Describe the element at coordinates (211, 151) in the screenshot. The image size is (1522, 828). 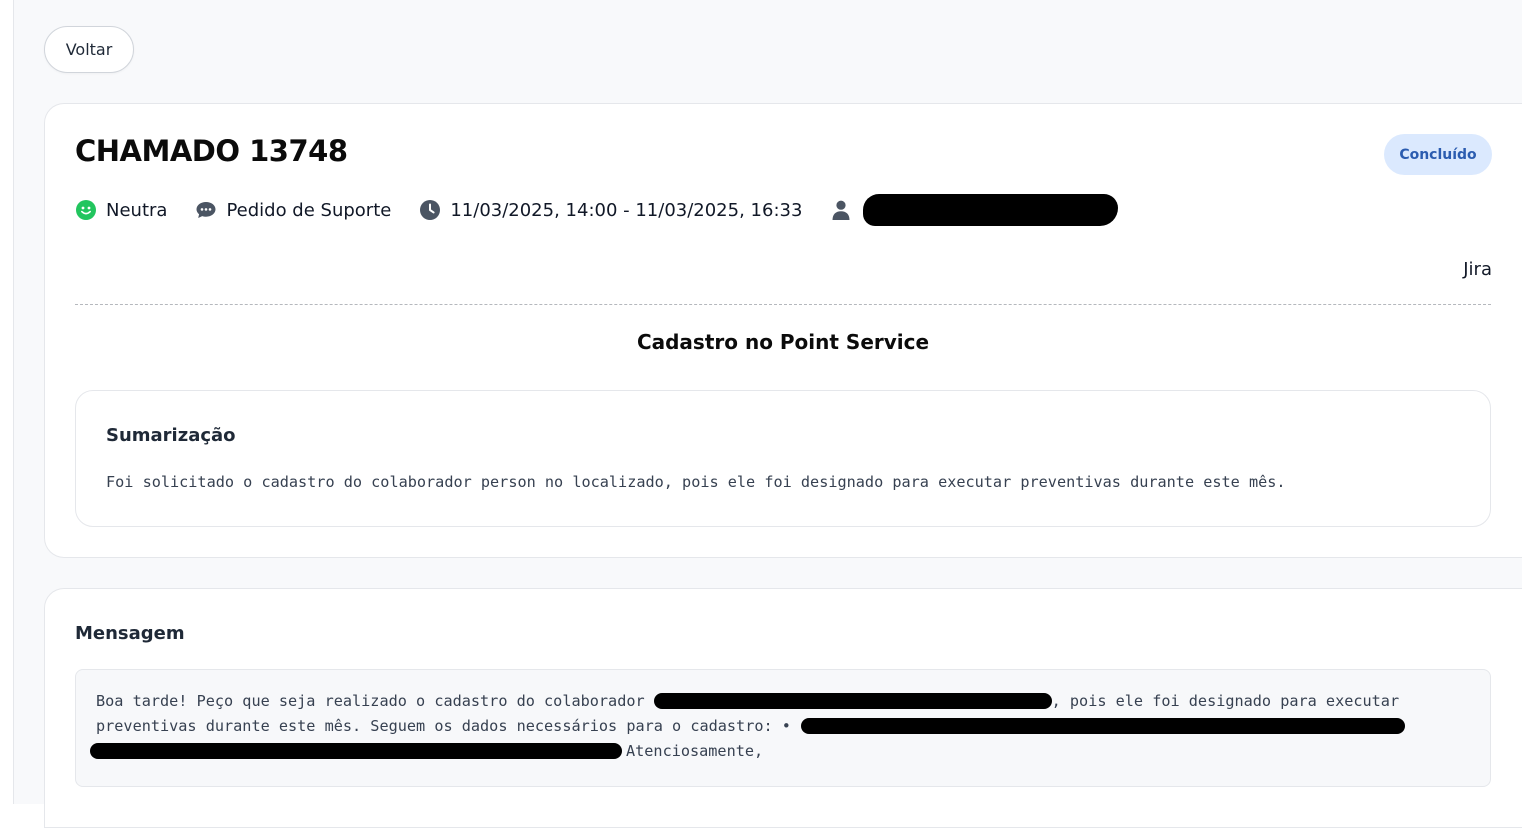
I see `ticket-title: CHAMADO 13748` at that location.